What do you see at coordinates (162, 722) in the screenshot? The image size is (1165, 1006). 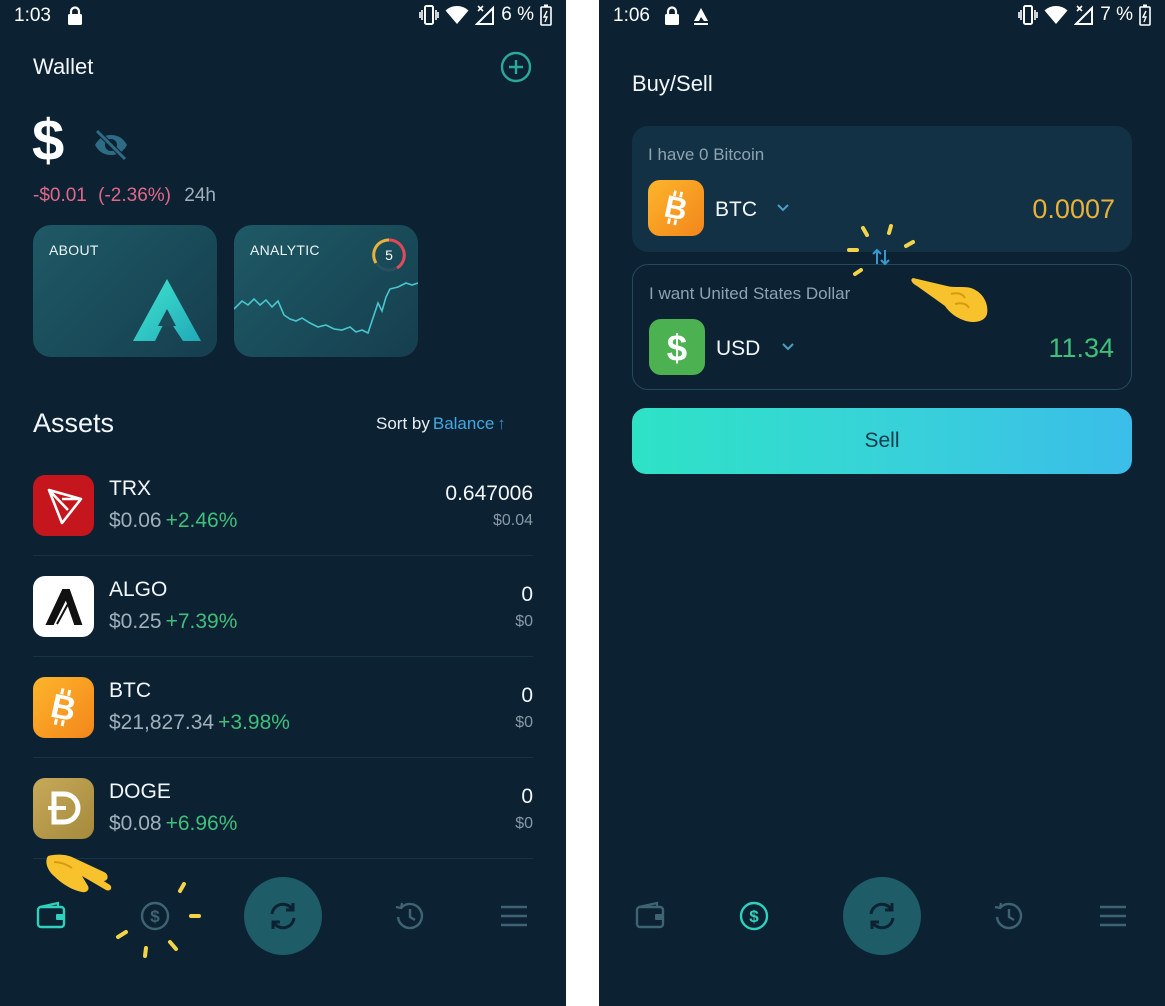 I see `asset-price-value: $21,827.34` at bounding box center [162, 722].